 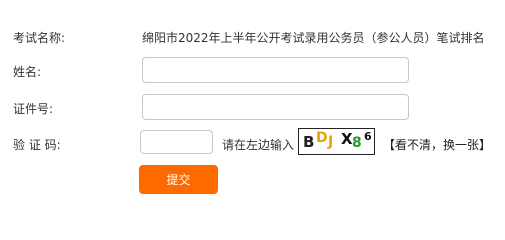 I want to click on captcha-char: 6, so click(x=368, y=136).